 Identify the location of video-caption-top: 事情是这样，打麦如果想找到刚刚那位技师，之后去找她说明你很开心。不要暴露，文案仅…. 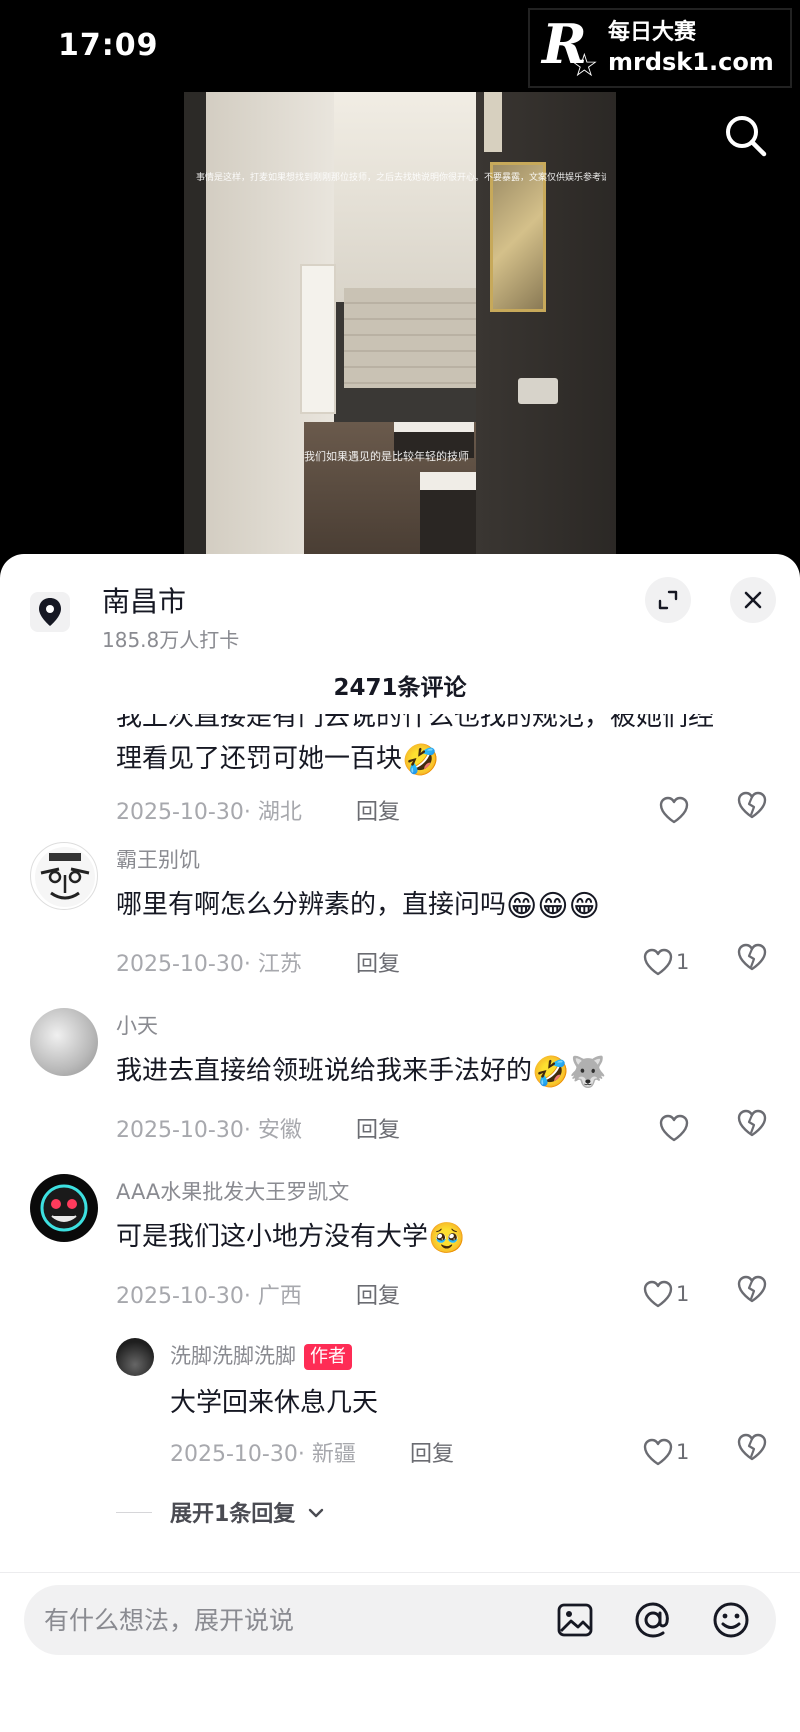
(401, 178).